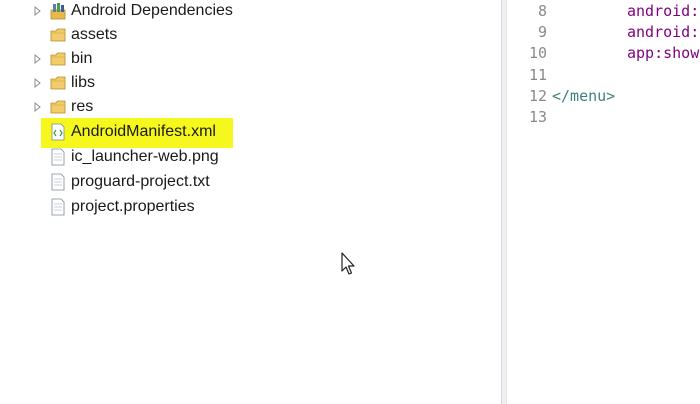 Image resolution: width=700 pixels, height=404 pixels. I want to click on tree-item-label: Android Dependencies, so click(152, 10).